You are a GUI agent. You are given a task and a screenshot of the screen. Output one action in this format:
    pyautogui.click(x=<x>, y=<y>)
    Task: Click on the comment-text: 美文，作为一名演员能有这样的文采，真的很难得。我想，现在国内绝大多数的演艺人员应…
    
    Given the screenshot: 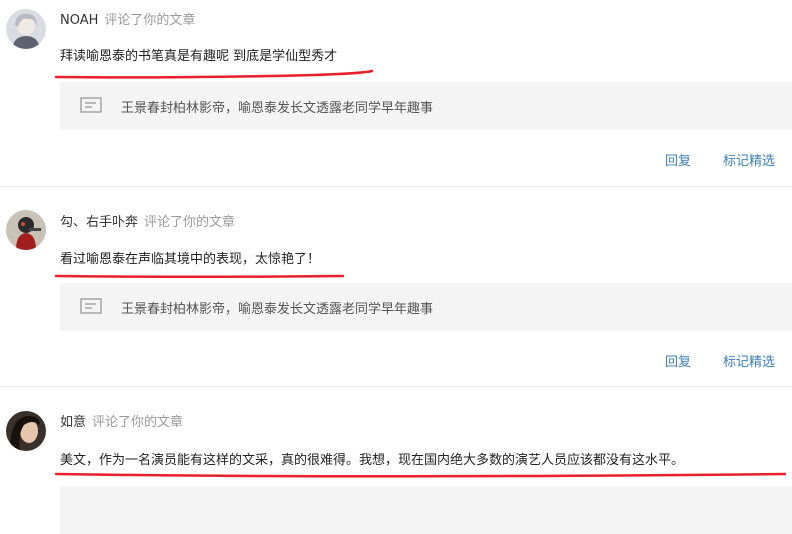 What is the action you would take?
    pyautogui.click(x=372, y=460)
    